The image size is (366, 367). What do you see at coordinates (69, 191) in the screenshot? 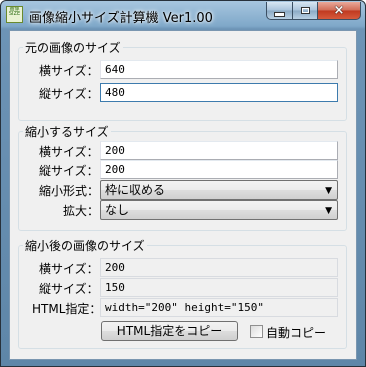
I see `shrink-mode-label: 縮小形式：` at bounding box center [69, 191].